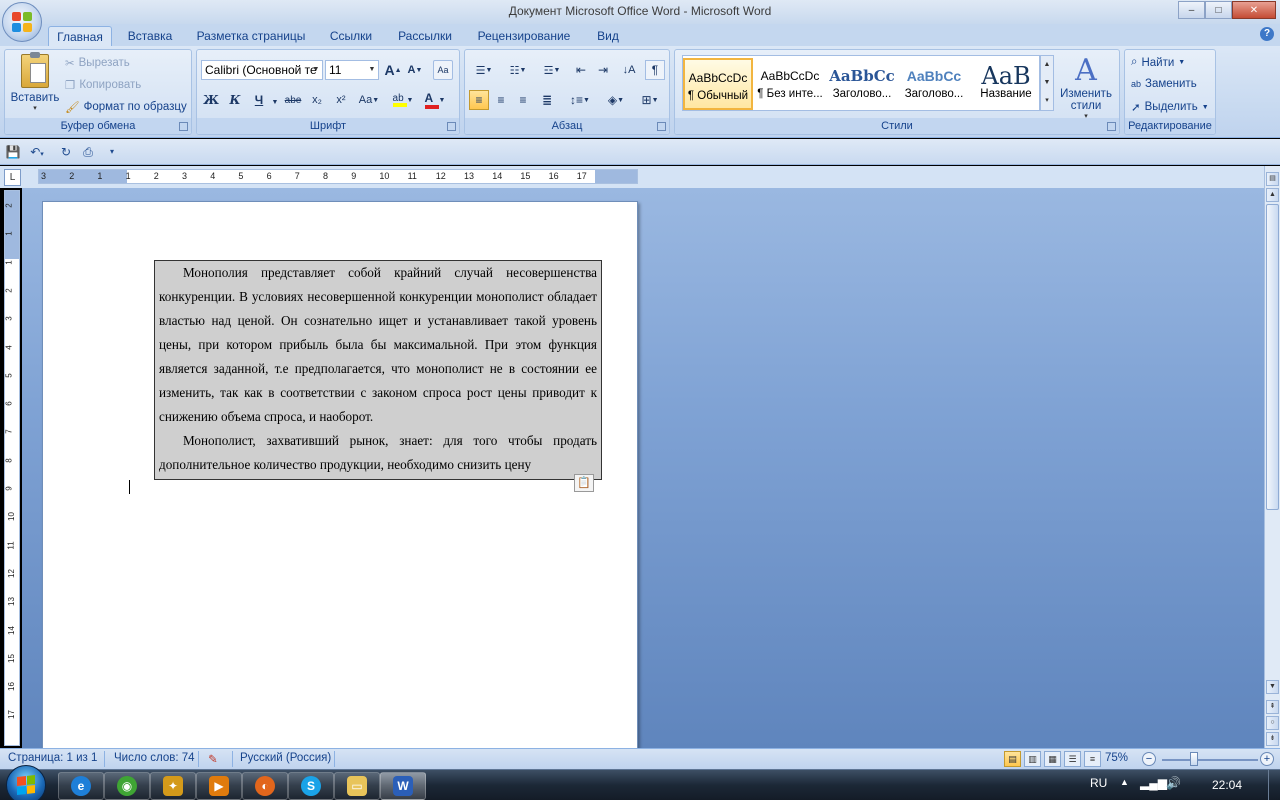 The image size is (1280, 800). Describe the element at coordinates (1047, 65) in the screenshot. I see `chevron-up-icon: ▲` at that location.